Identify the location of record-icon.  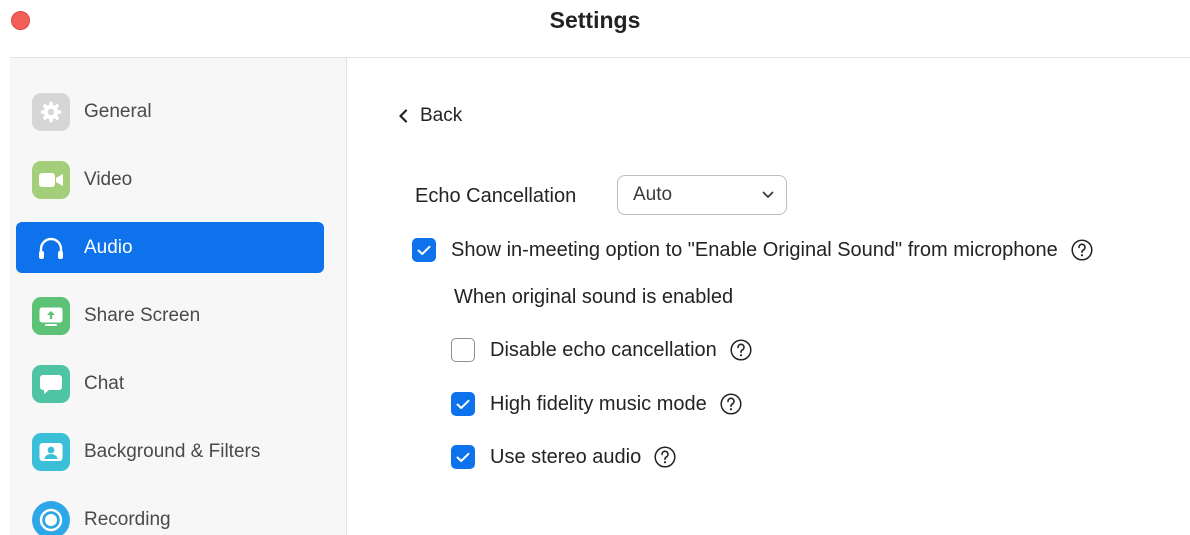
(51, 517).